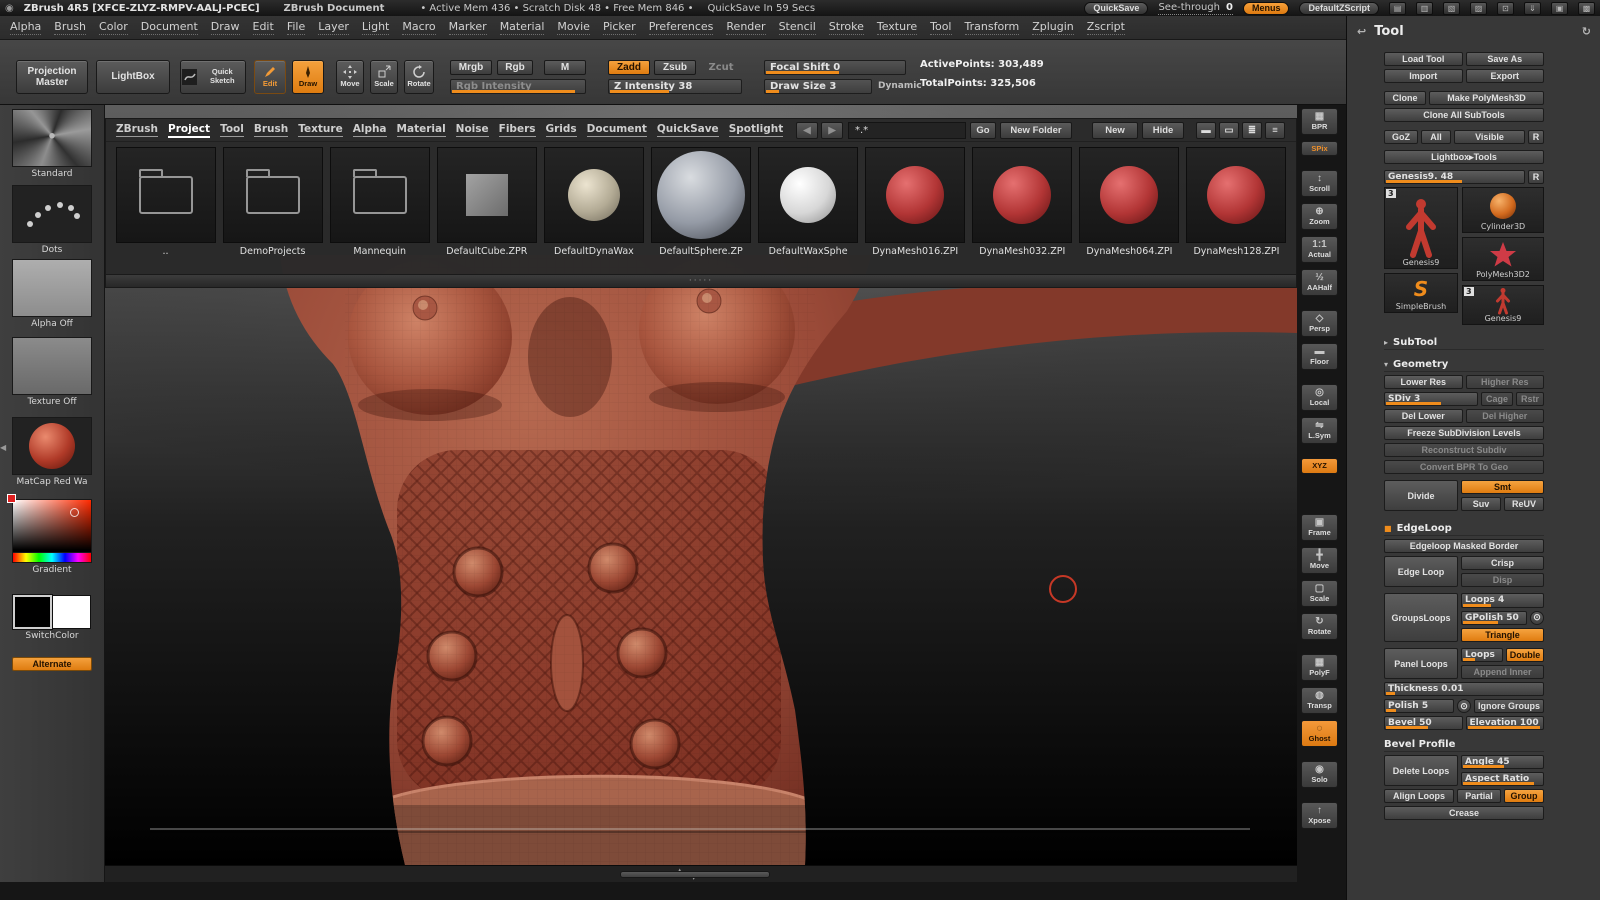 This screenshot has width=1600, height=900. What do you see at coordinates (846, 27) in the screenshot?
I see `menu-item-stroke: Stroke` at bounding box center [846, 27].